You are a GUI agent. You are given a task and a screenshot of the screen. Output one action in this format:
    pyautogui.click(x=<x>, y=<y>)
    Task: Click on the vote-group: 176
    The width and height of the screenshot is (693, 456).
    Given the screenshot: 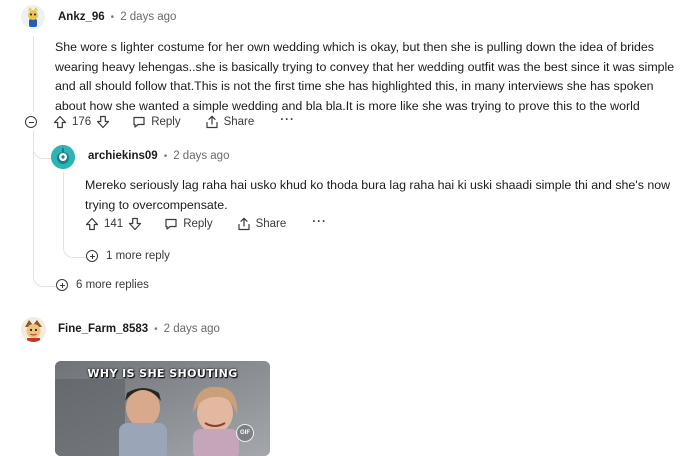 What is the action you would take?
    pyautogui.click(x=81, y=122)
    